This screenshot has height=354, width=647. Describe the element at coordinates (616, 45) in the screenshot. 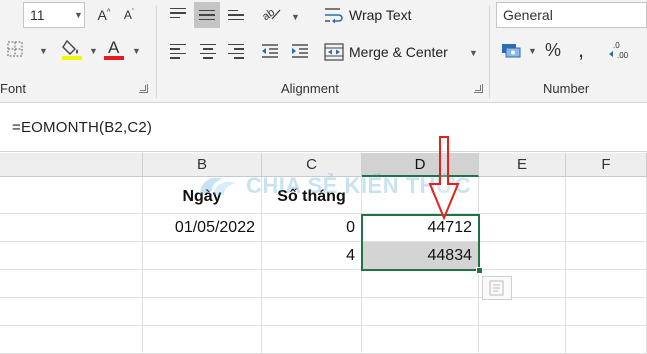

I see `svg-text: .0` at that location.